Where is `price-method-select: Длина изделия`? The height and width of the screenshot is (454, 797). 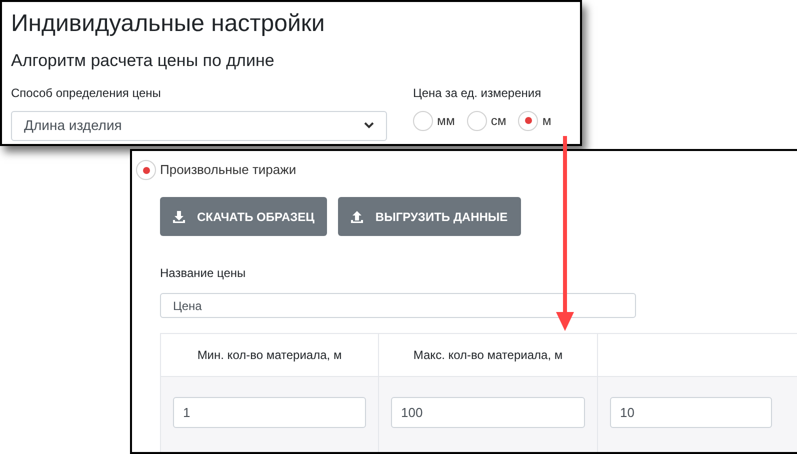
price-method-select: Длина изделия is located at coordinates (199, 125).